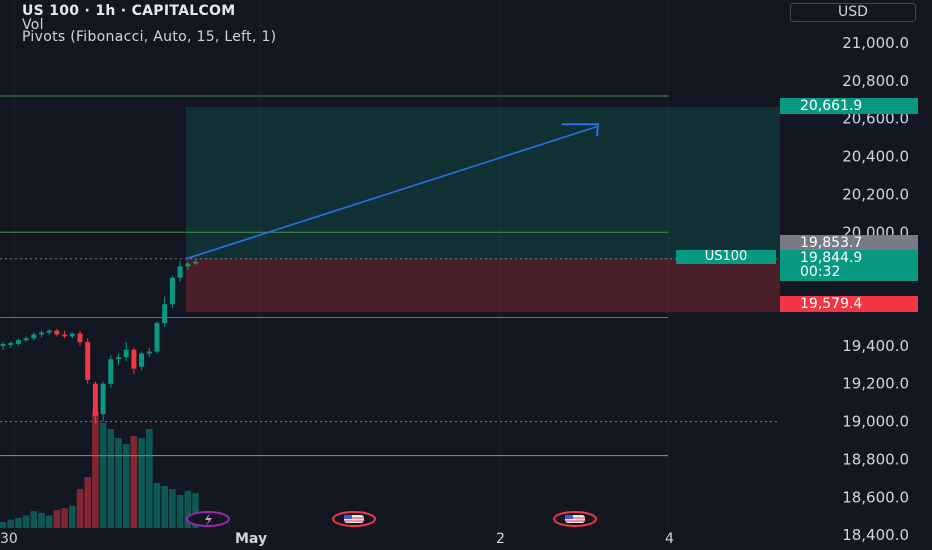 The width and height of the screenshot is (932, 550). What do you see at coordinates (849, 304) in the screenshot?
I see `stop-price-tag: 19,579.4` at bounding box center [849, 304].